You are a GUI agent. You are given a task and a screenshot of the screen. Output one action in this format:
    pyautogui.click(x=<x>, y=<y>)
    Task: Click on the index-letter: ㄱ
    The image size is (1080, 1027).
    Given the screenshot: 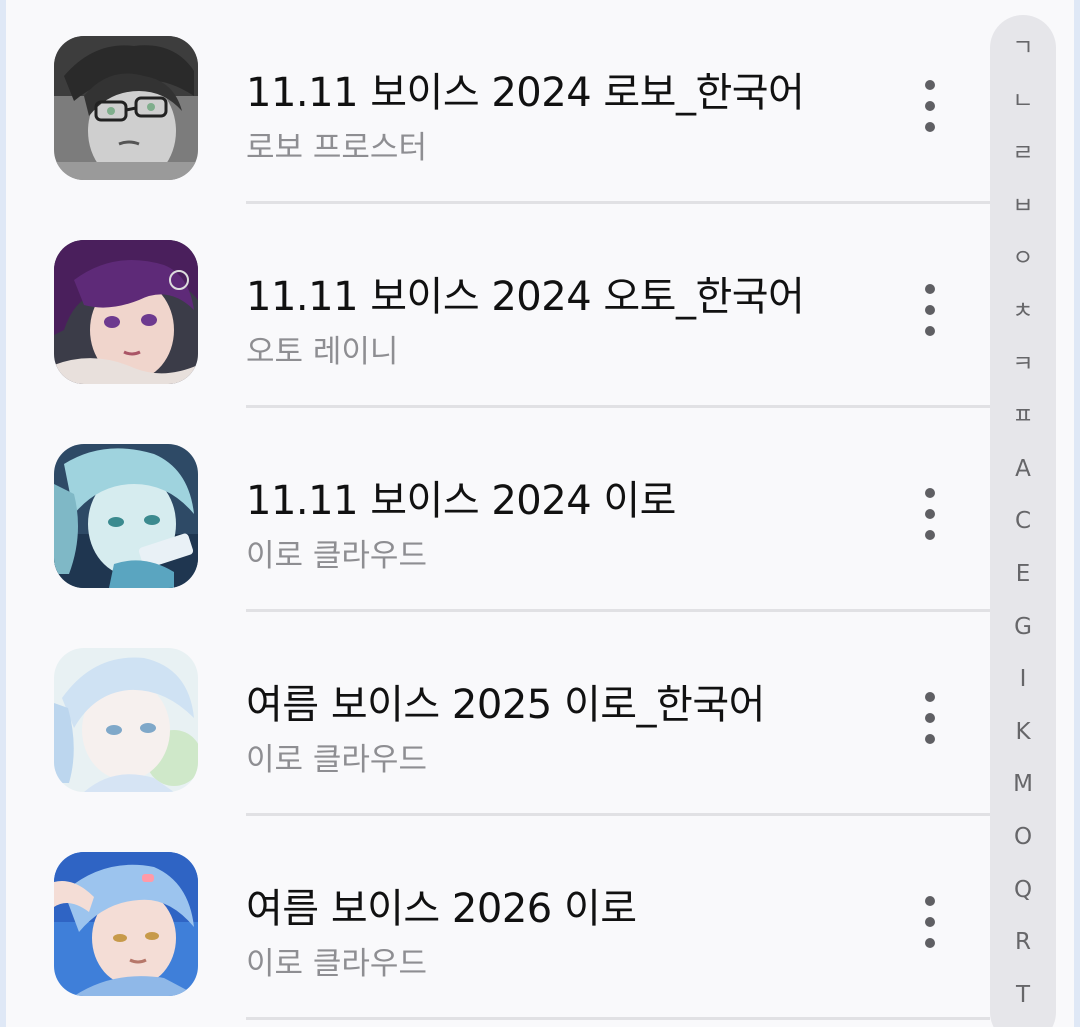 What is the action you would take?
    pyautogui.click(x=1023, y=48)
    